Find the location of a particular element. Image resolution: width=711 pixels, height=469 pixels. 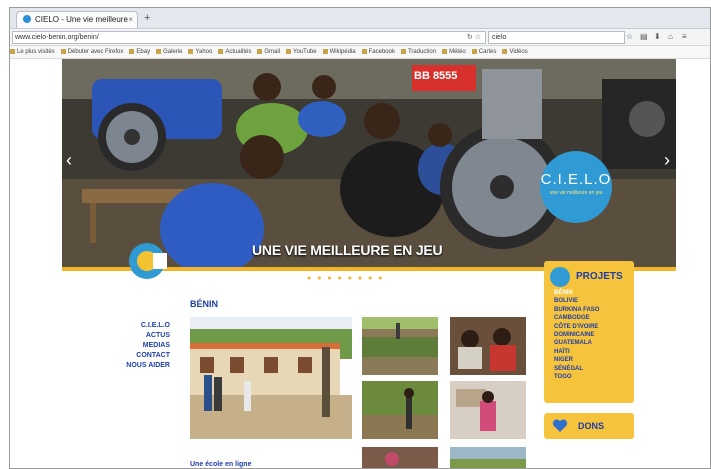

url-text: www.cielo-benin.org/benin/ is located at coordinates (57, 37).